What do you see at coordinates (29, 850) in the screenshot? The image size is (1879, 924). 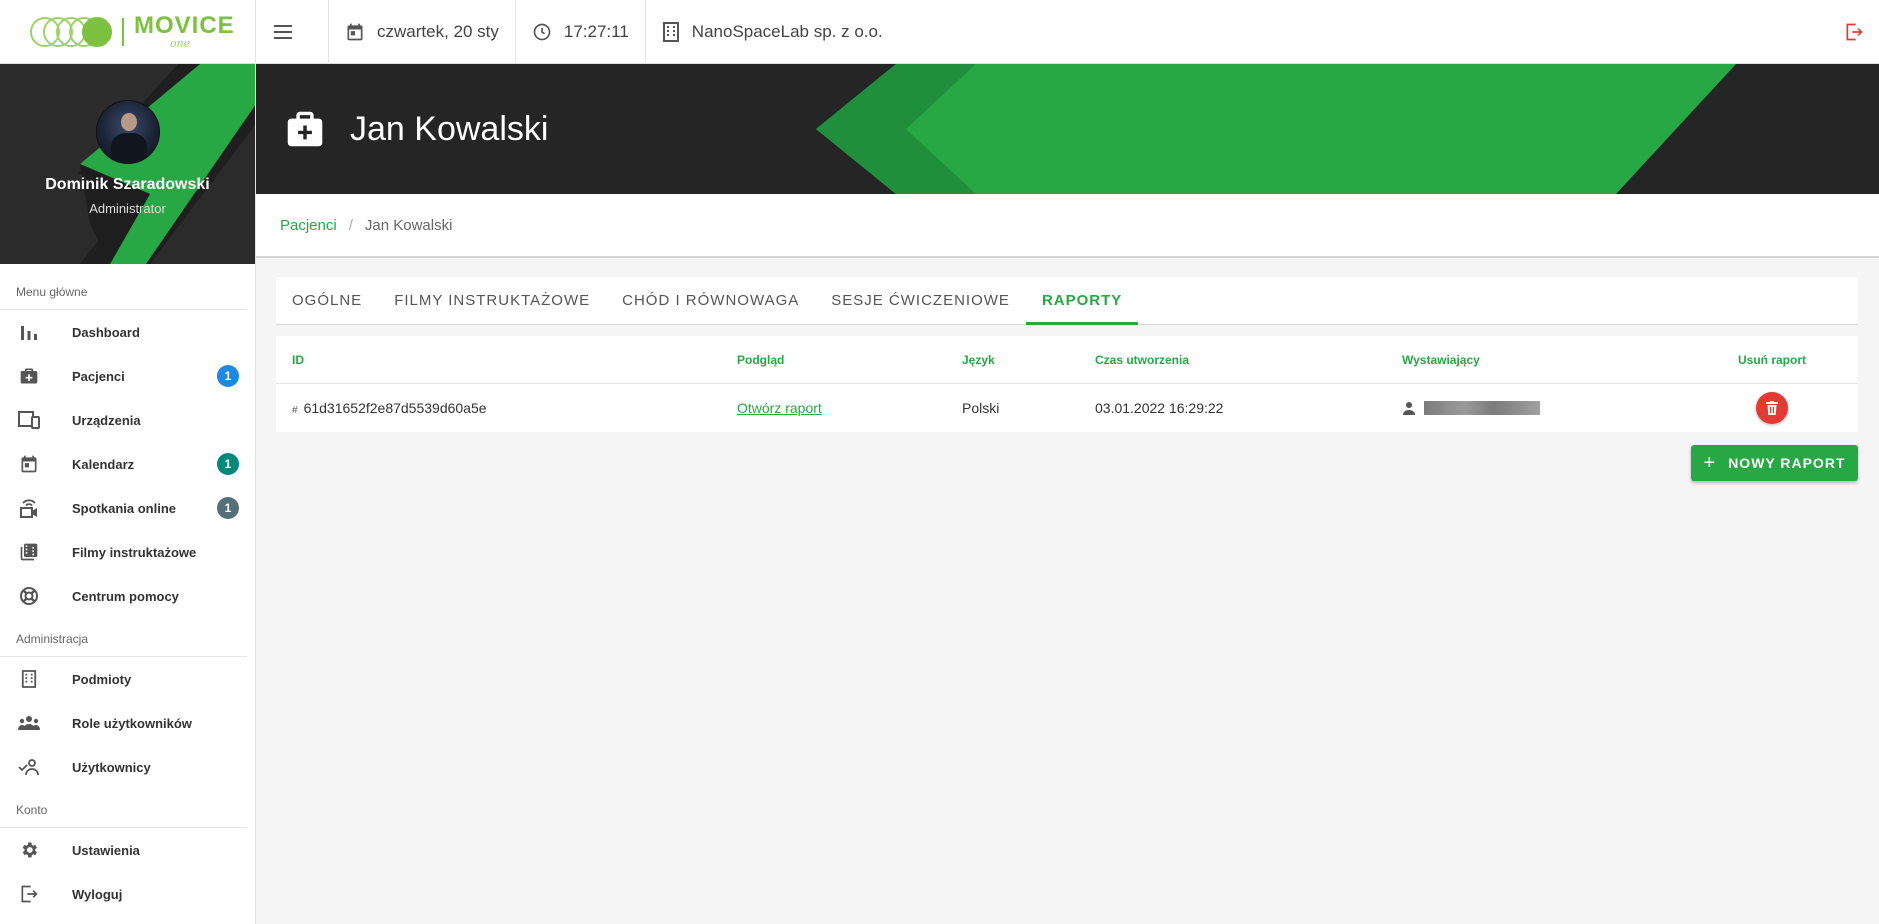 I see `gear-icon` at bounding box center [29, 850].